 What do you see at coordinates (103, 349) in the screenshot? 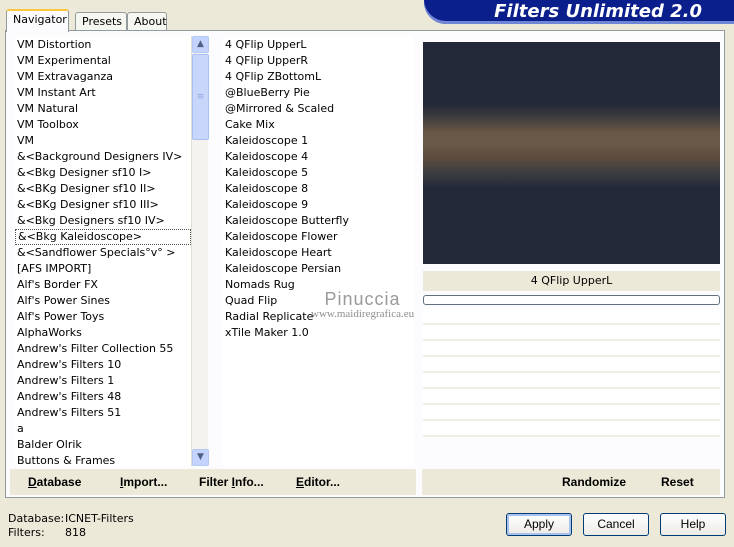
I see `category-item: Andrew's Filter Collection 55` at bounding box center [103, 349].